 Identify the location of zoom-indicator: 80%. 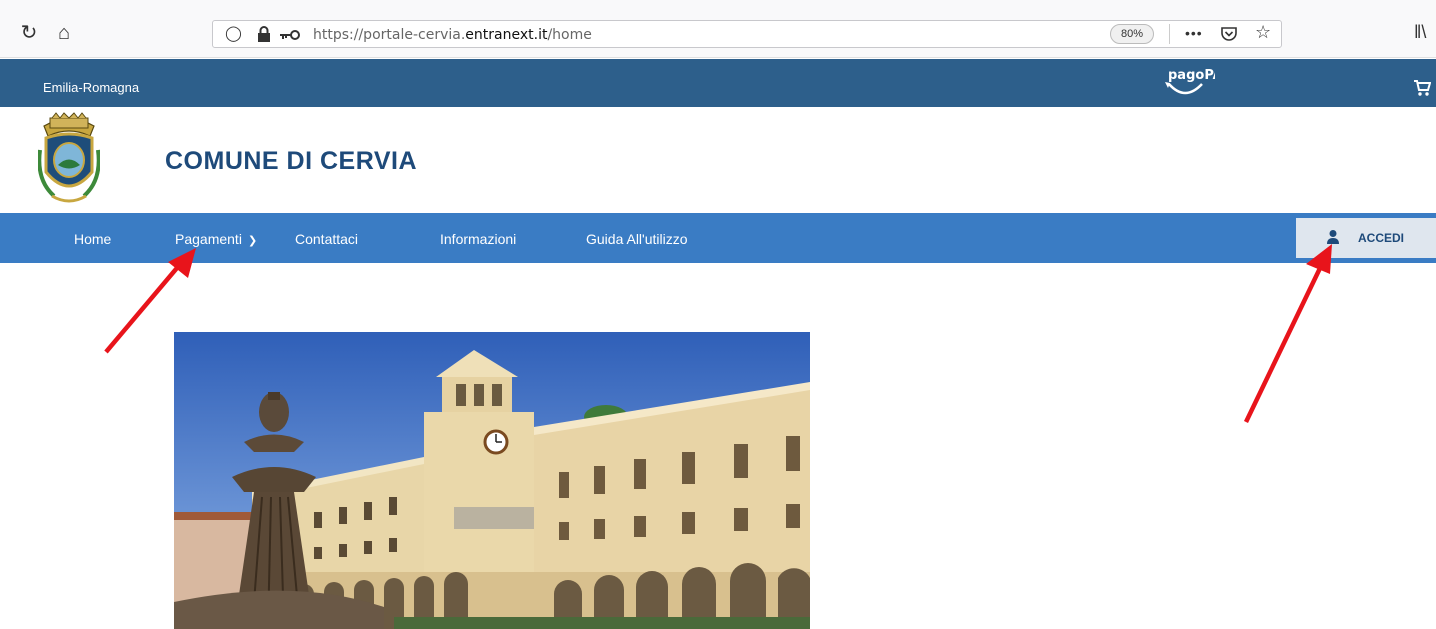
(1132, 34).